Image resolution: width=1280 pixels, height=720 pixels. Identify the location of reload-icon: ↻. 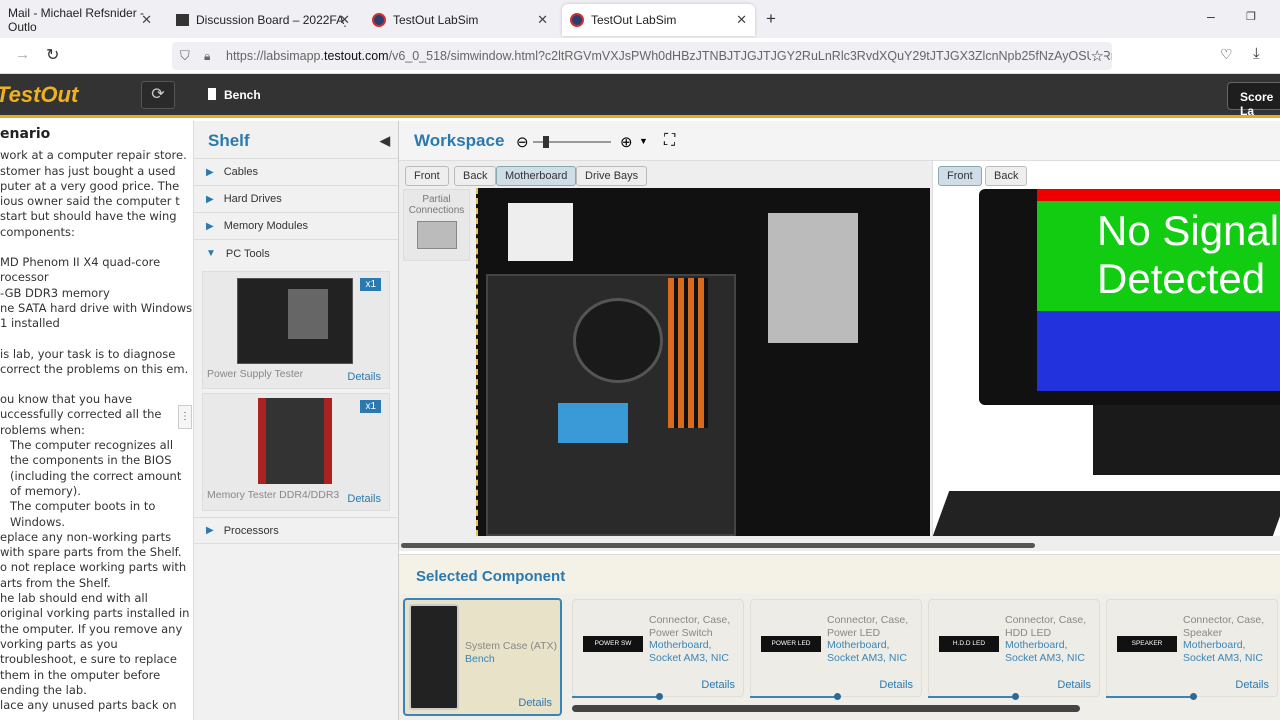
(52, 55).